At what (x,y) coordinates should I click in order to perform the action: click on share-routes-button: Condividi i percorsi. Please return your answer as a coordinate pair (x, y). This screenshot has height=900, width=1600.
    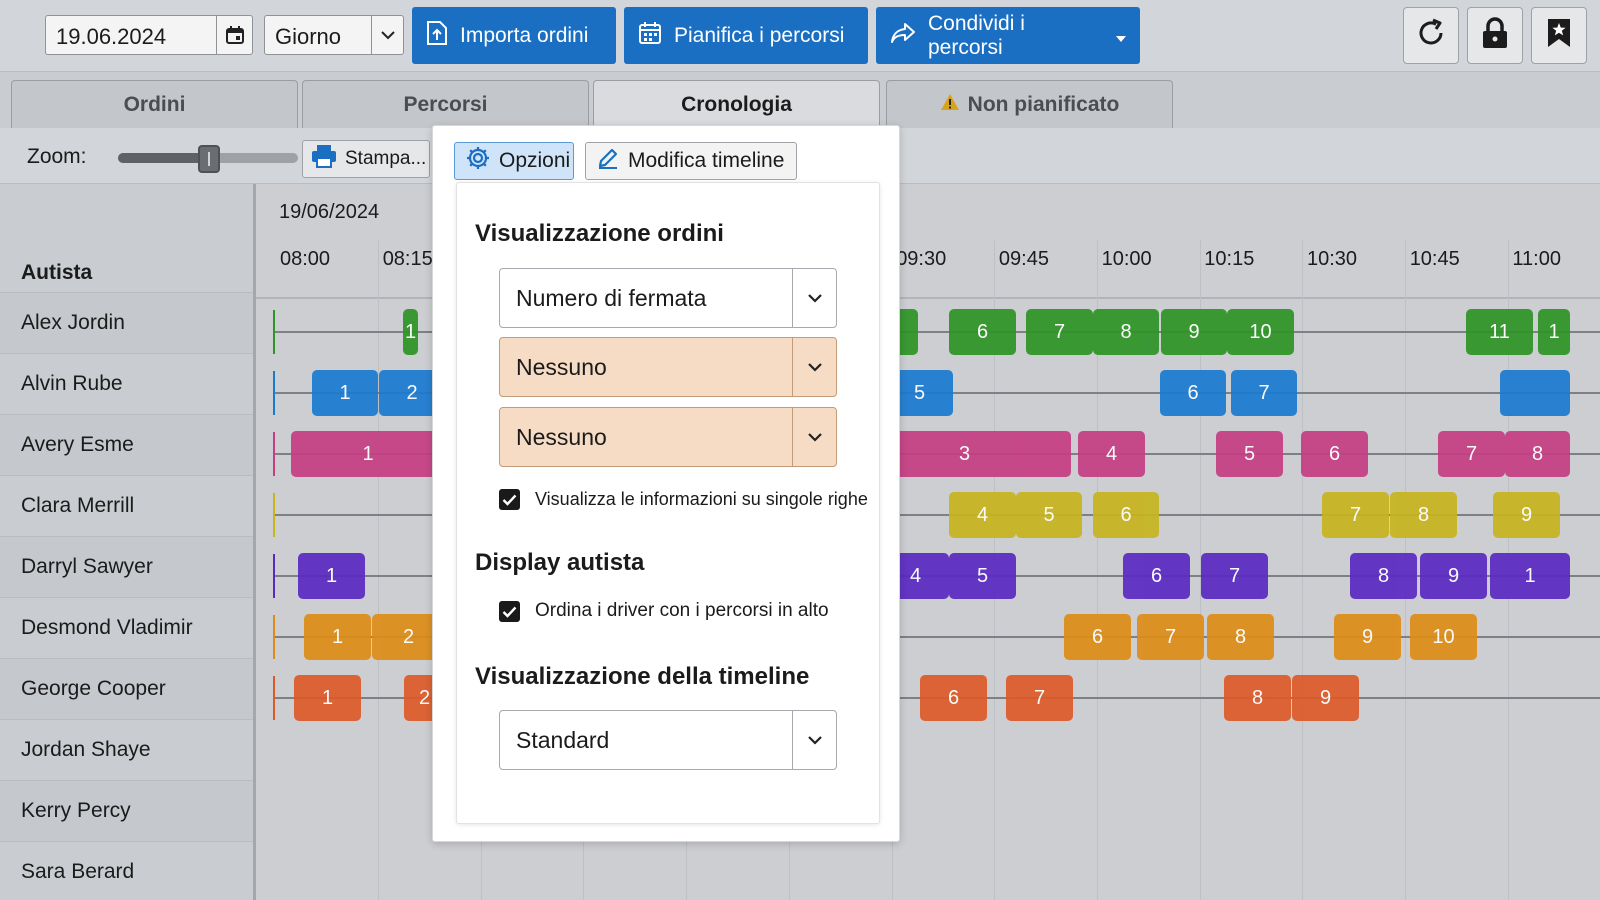
    Looking at the image, I should click on (1008, 35).